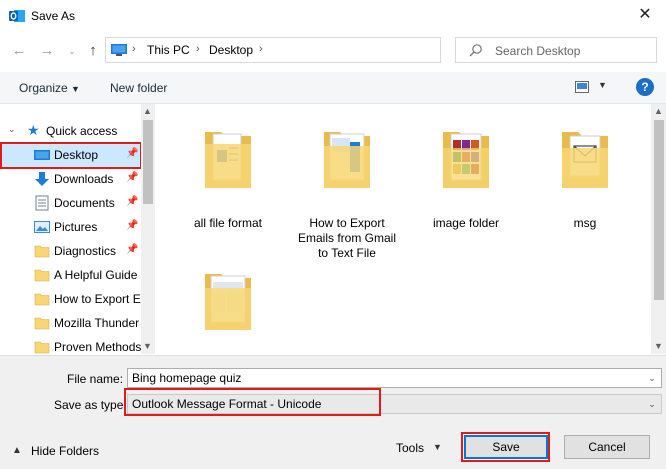  I want to click on sidebar-item-folder: Proven Methods, so click(71, 344).